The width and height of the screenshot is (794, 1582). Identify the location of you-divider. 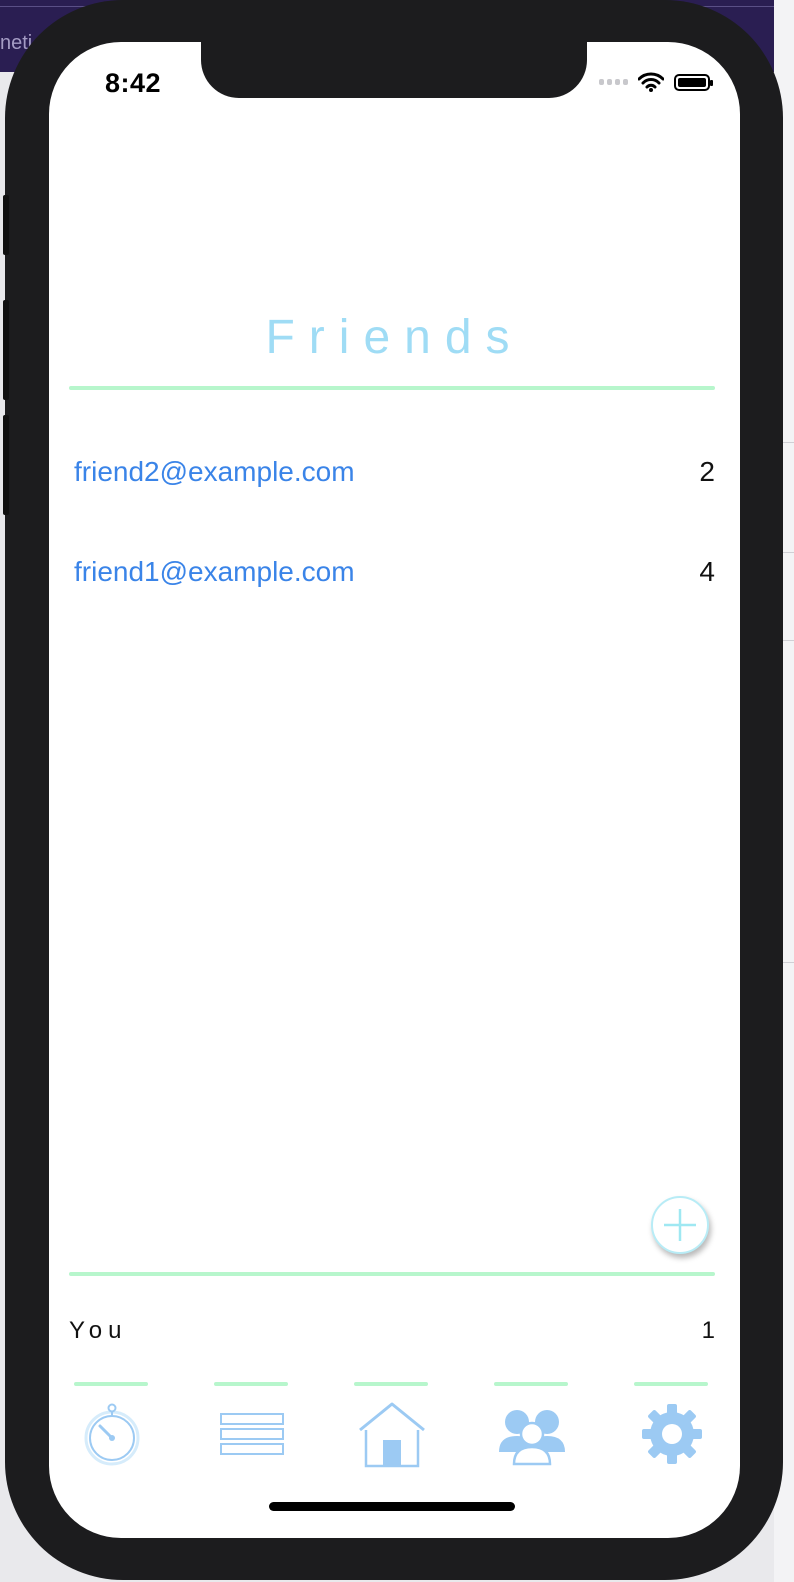
(392, 1274).